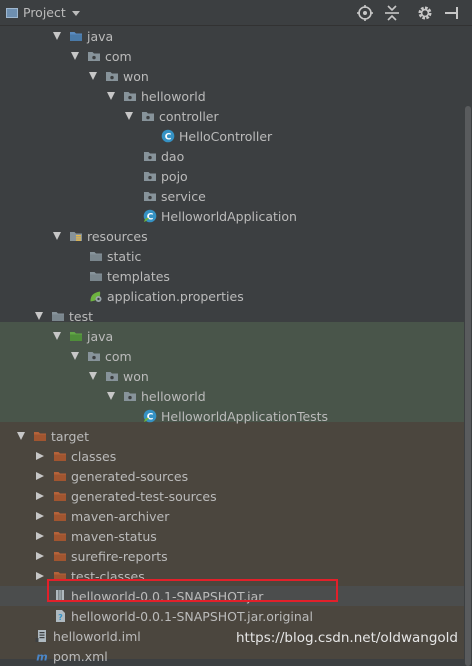 The height and width of the screenshot is (666, 472). Describe the element at coordinates (232, 556) in the screenshot. I see `tree-node: surefire-reports` at that location.